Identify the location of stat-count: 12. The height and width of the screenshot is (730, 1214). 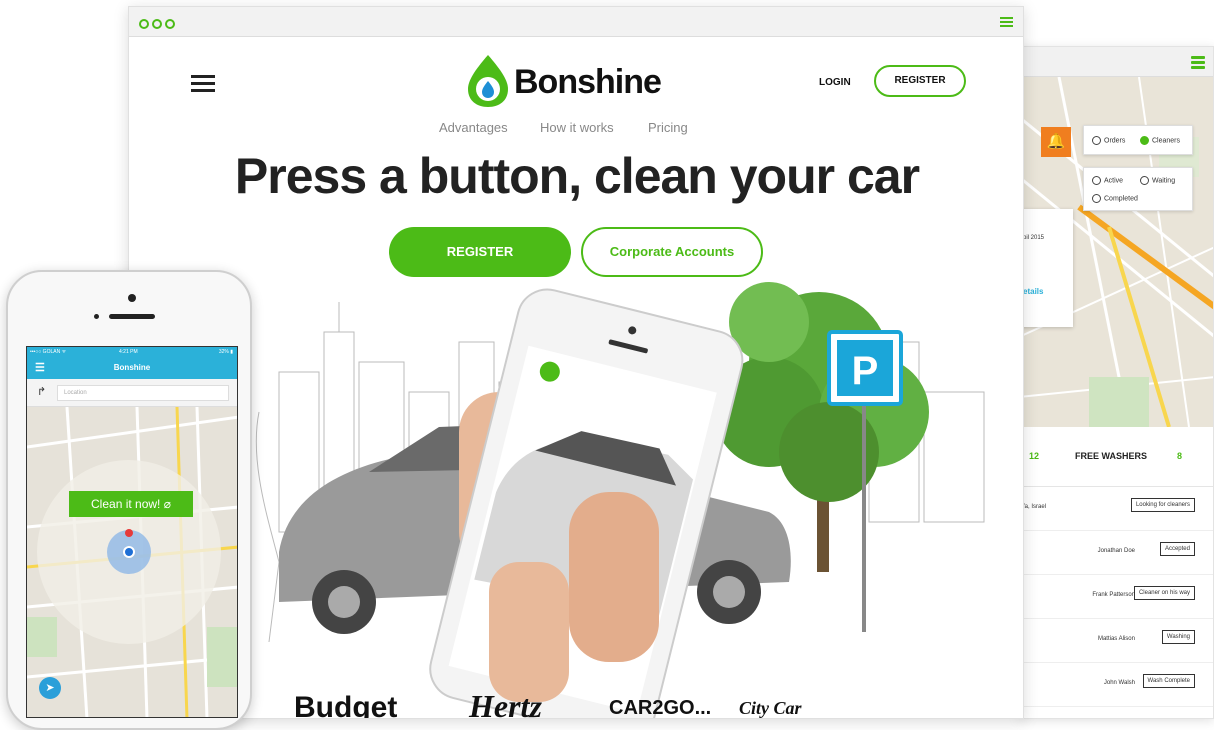
(1034, 456).